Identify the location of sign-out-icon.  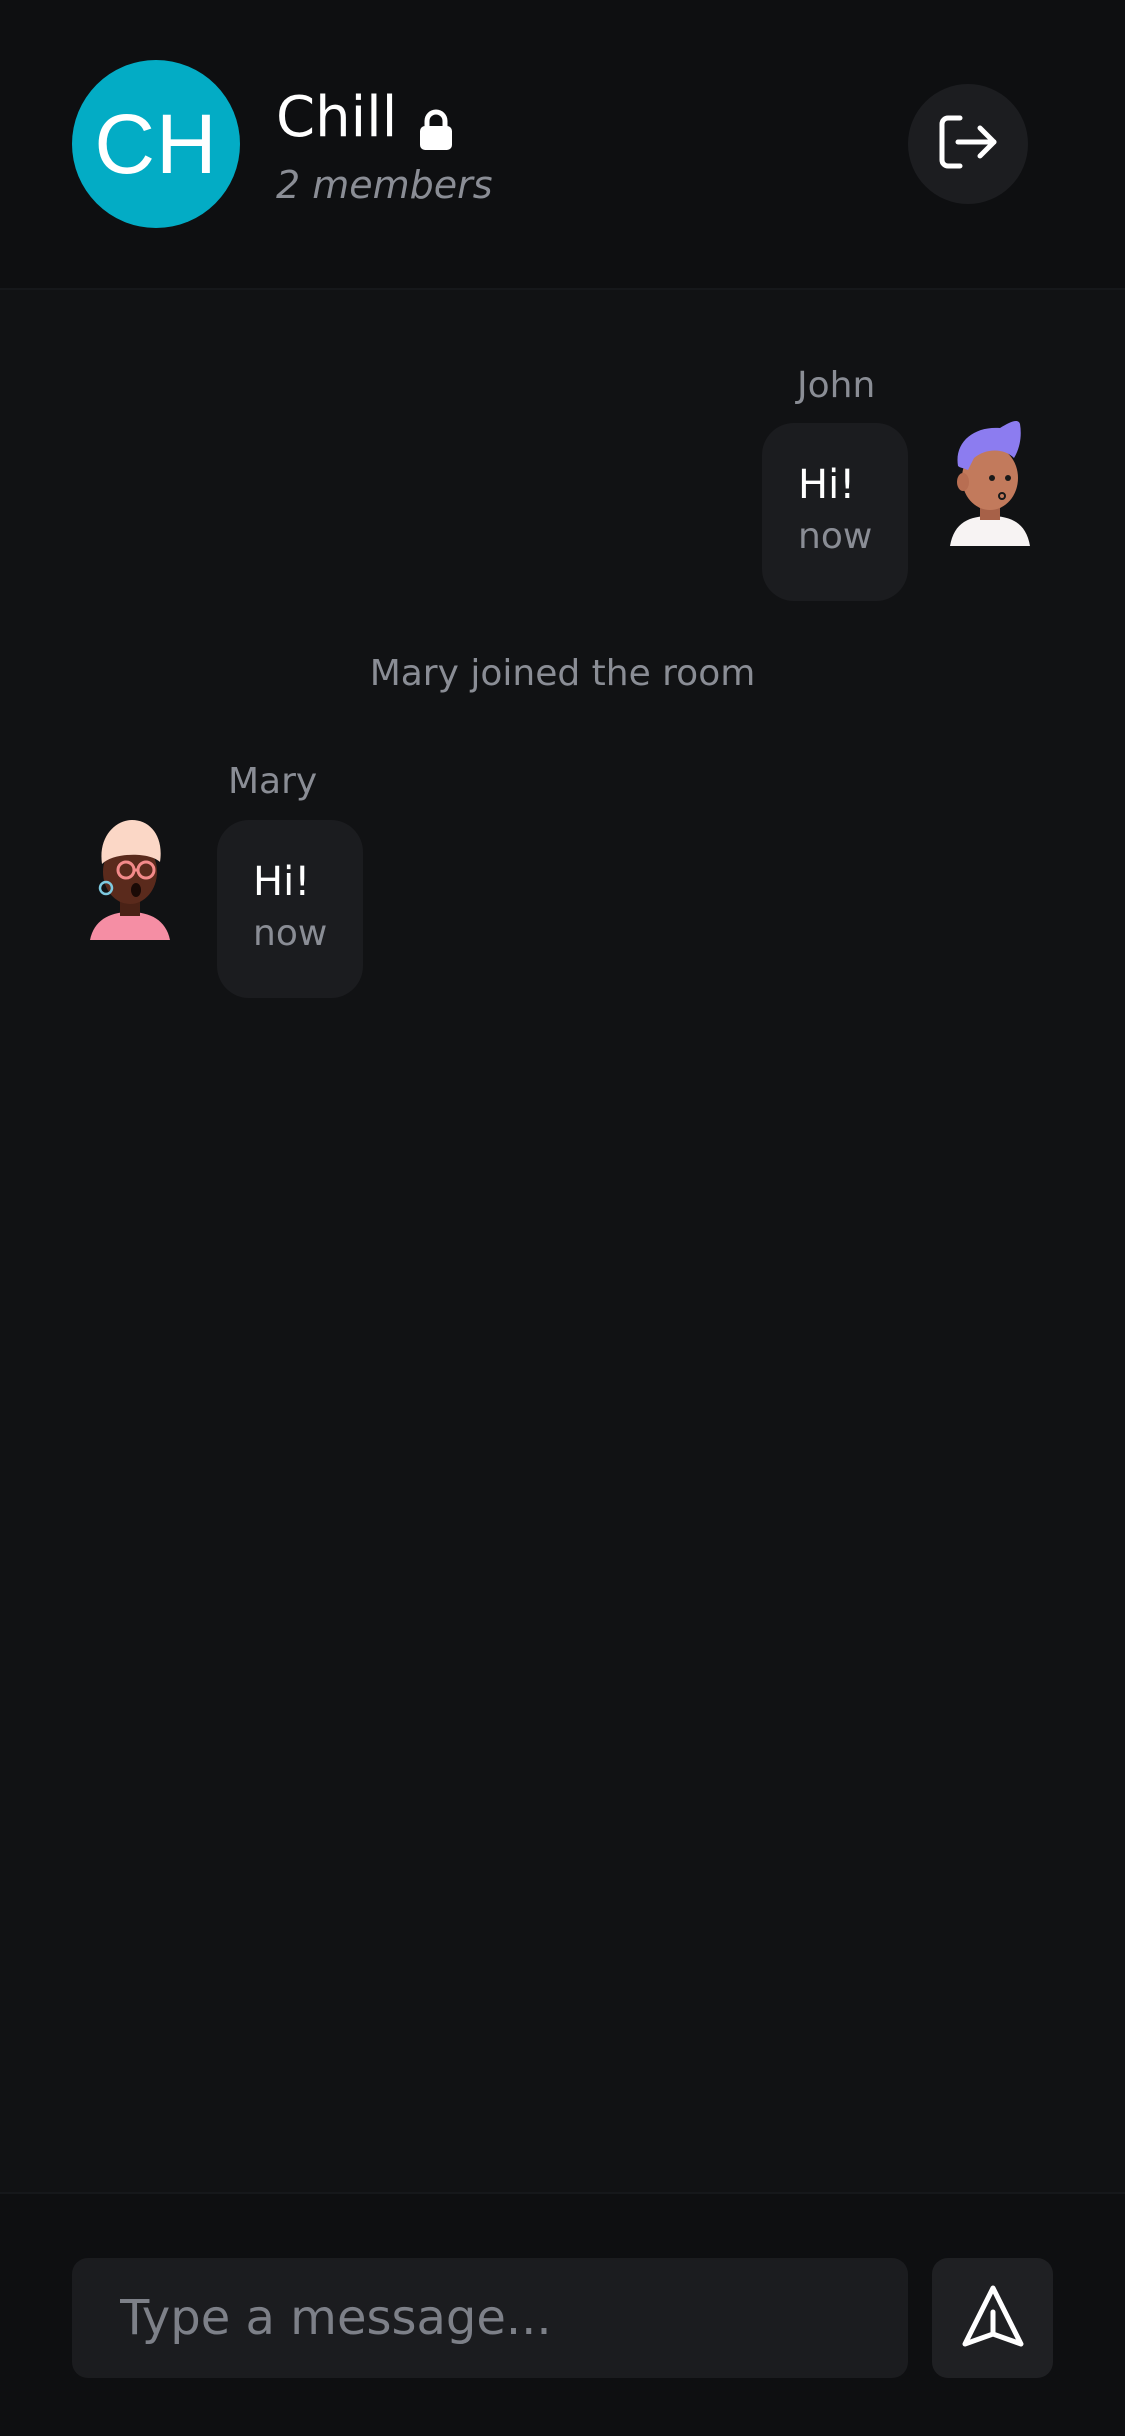
(968, 144).